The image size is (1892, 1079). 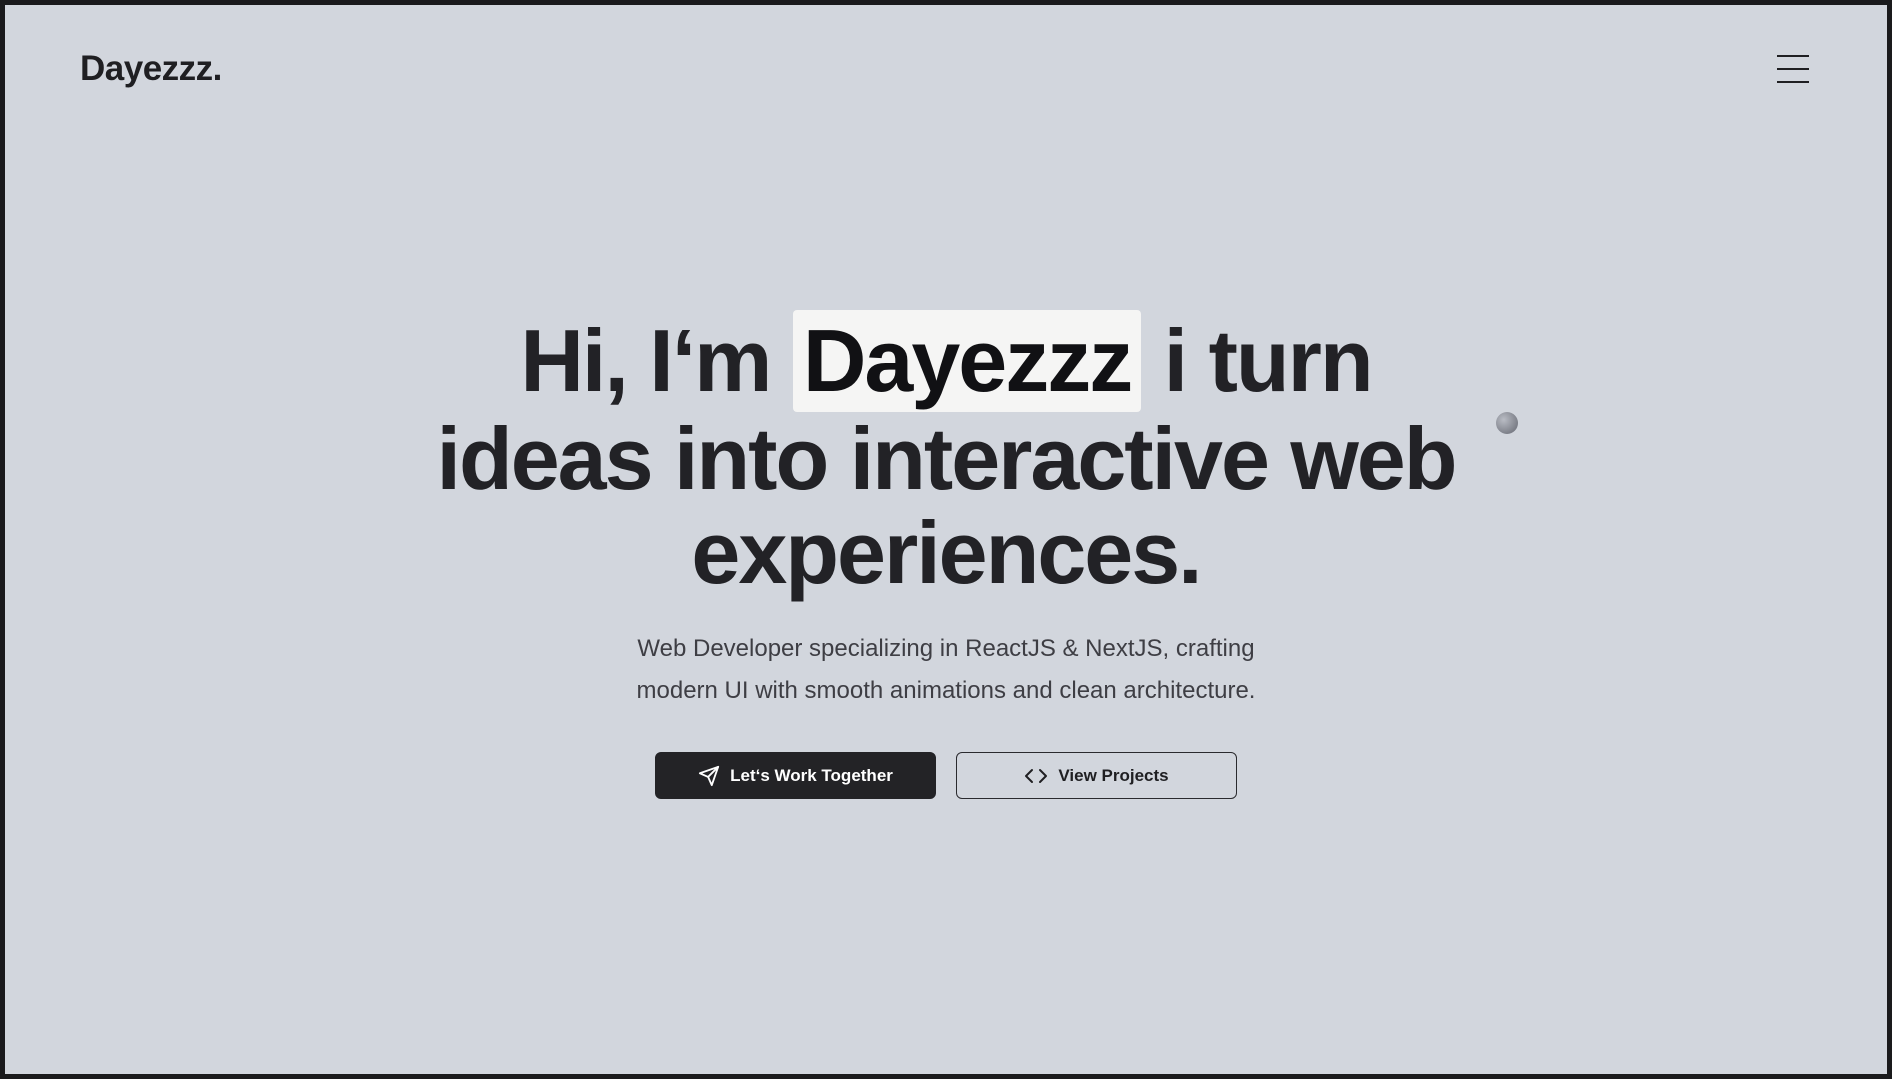 I want to click on code-icon, so click(x=1036, y=776).